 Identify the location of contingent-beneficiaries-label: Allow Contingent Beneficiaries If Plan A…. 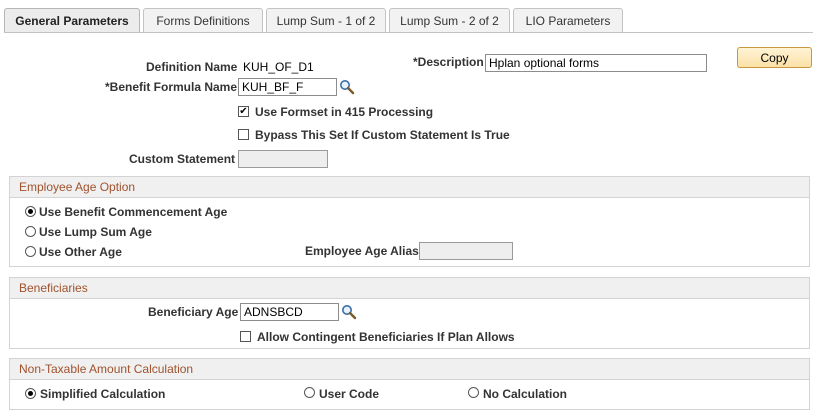
(386, 337).